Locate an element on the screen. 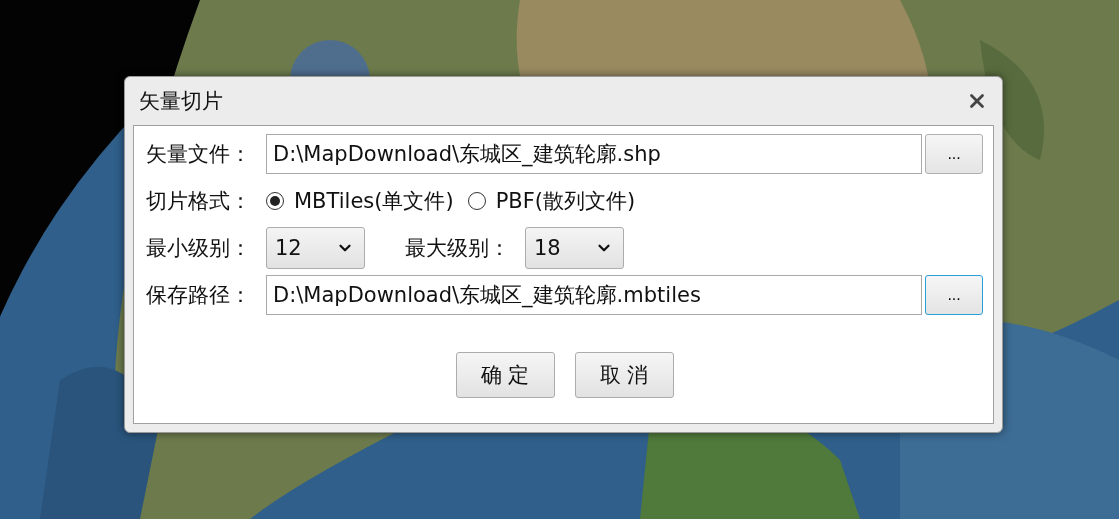  path-field: D:\MapDownload\东城区_建筑轮廓.shp is located at coordinates (594, 154).